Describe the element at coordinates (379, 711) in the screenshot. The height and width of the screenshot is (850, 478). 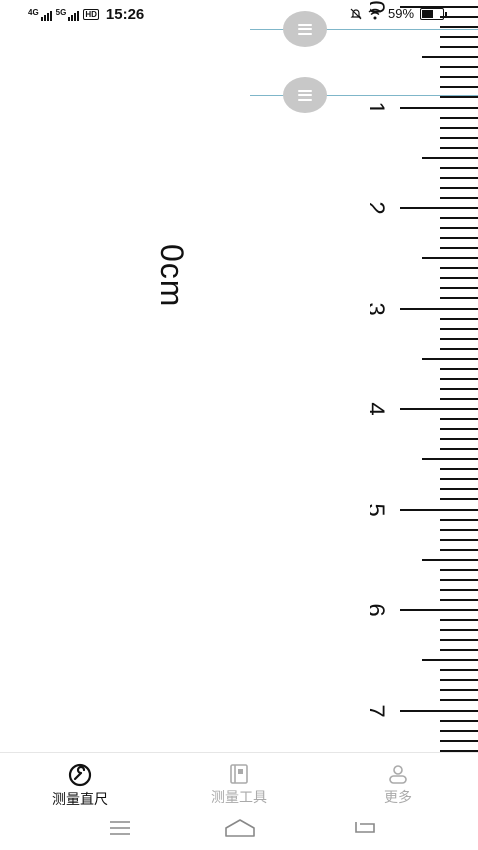
I see `ruler-label: 7` at that location.